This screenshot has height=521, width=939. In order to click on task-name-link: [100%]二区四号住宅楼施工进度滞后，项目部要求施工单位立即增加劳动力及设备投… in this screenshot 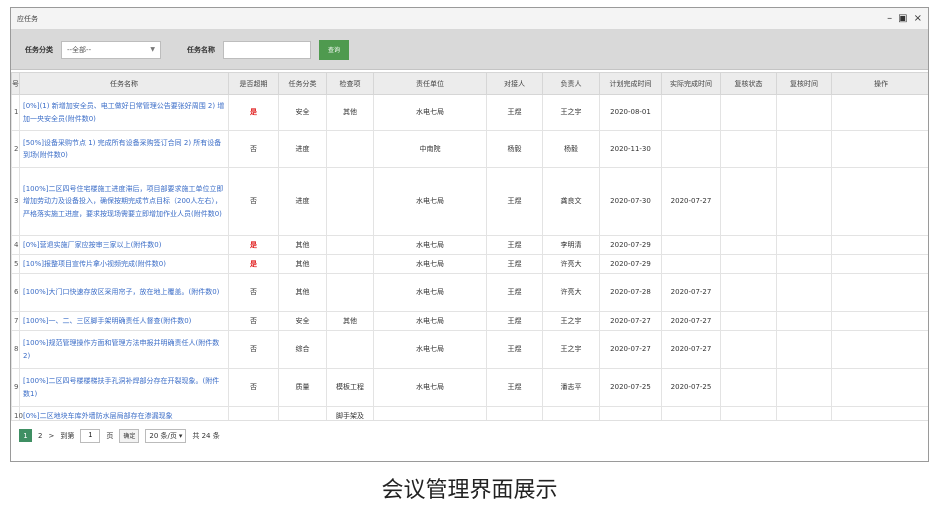, I will do `click(124, 201)`.